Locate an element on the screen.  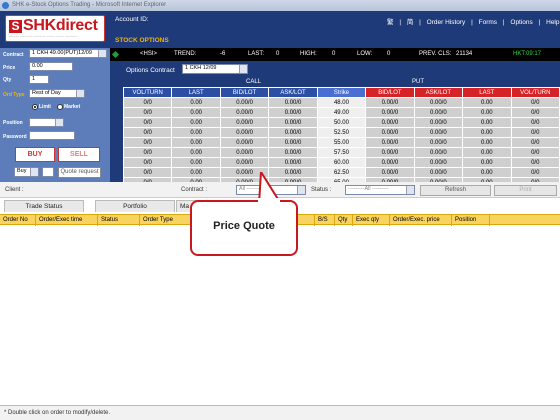
limit-radio is located at coordinates (35, 107).